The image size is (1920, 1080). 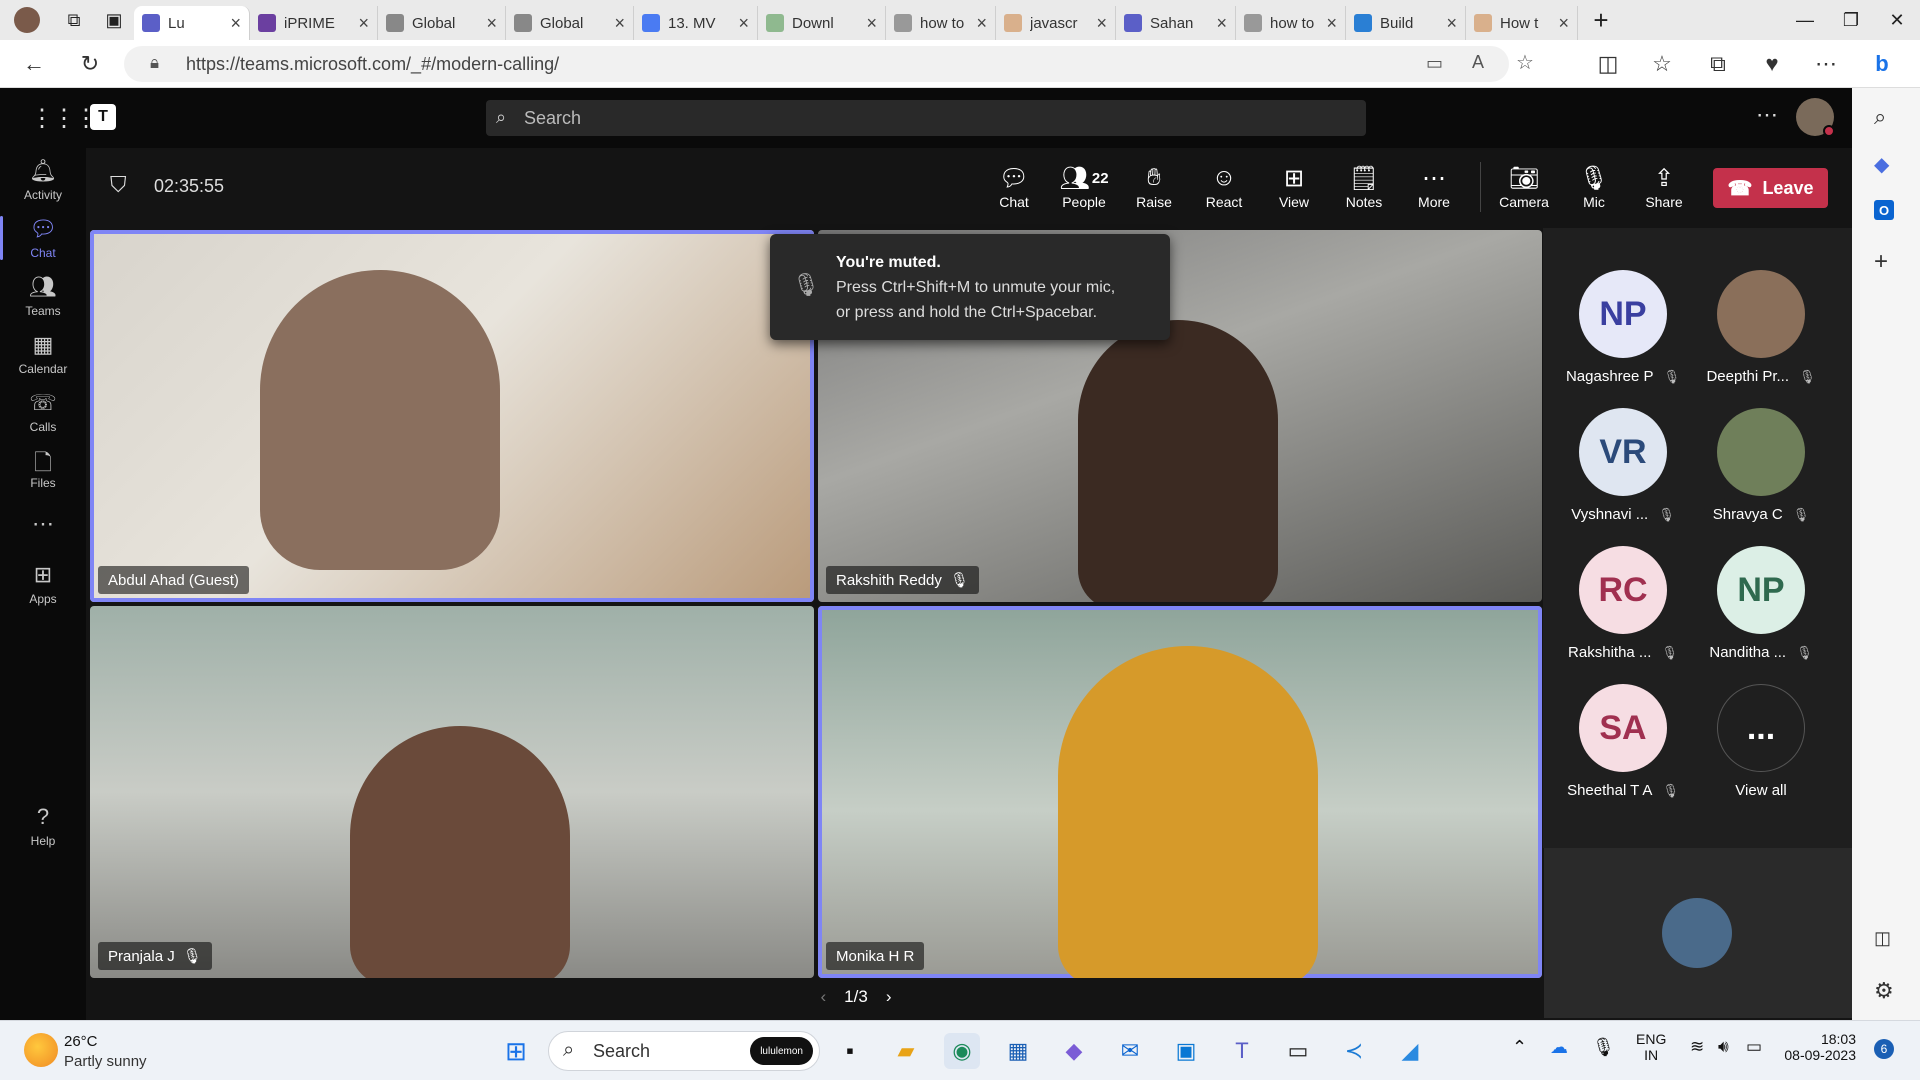 What do you see at coordinates (1651, 1047) in the screenshot?
I see `language-indicator: ENG IN` at bounding box center [1651, 1047].